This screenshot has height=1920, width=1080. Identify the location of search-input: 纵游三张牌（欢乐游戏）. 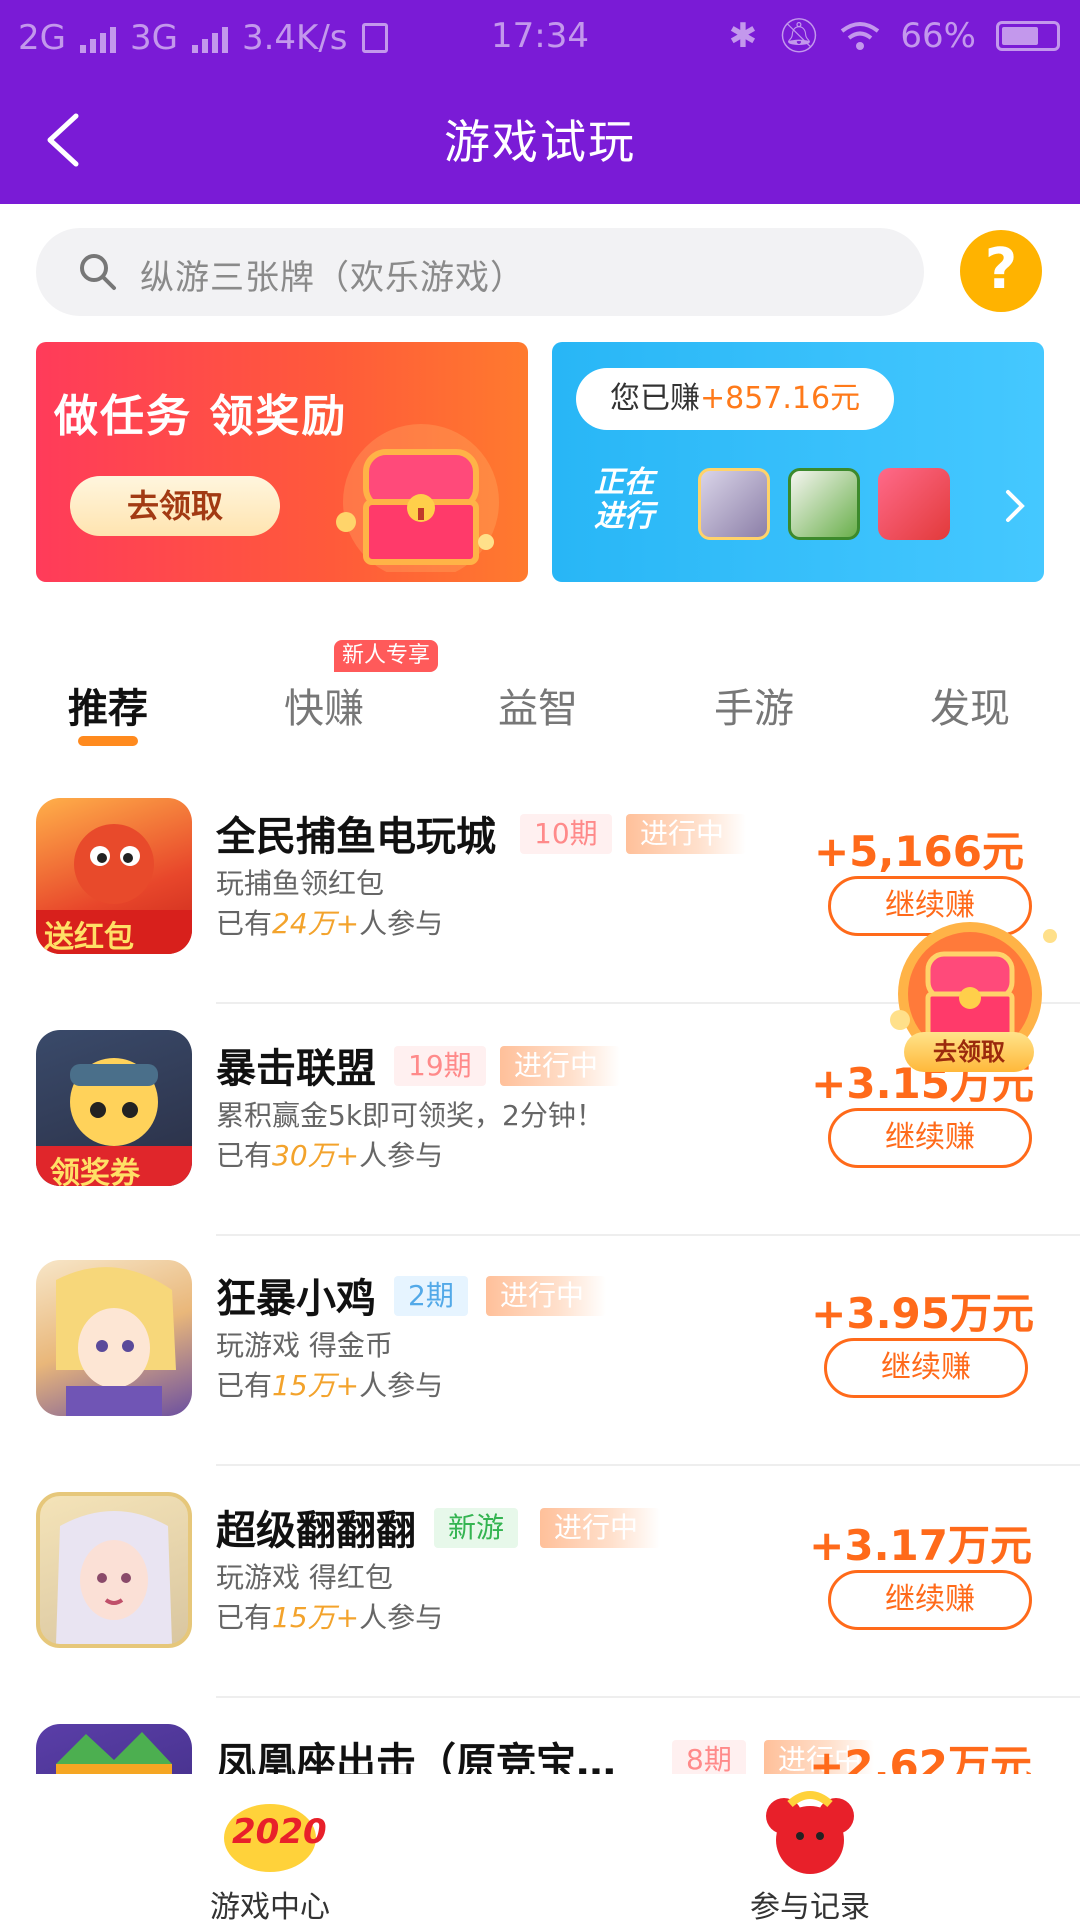
(480, 272).